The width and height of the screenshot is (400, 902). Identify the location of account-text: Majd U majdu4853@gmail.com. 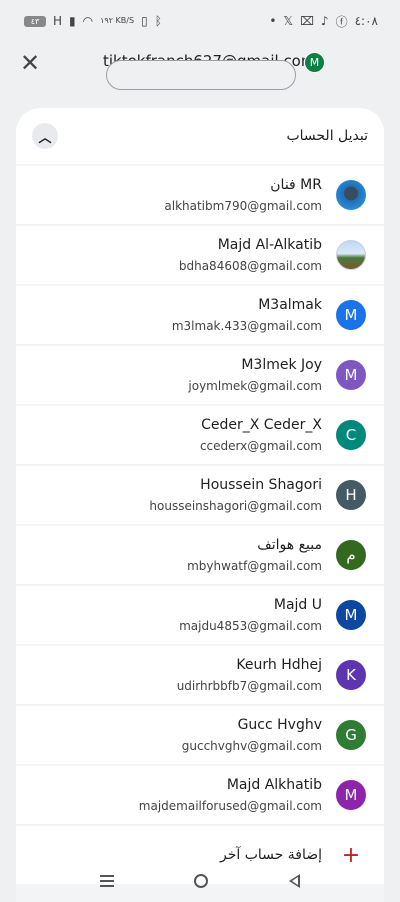
(250, 615).